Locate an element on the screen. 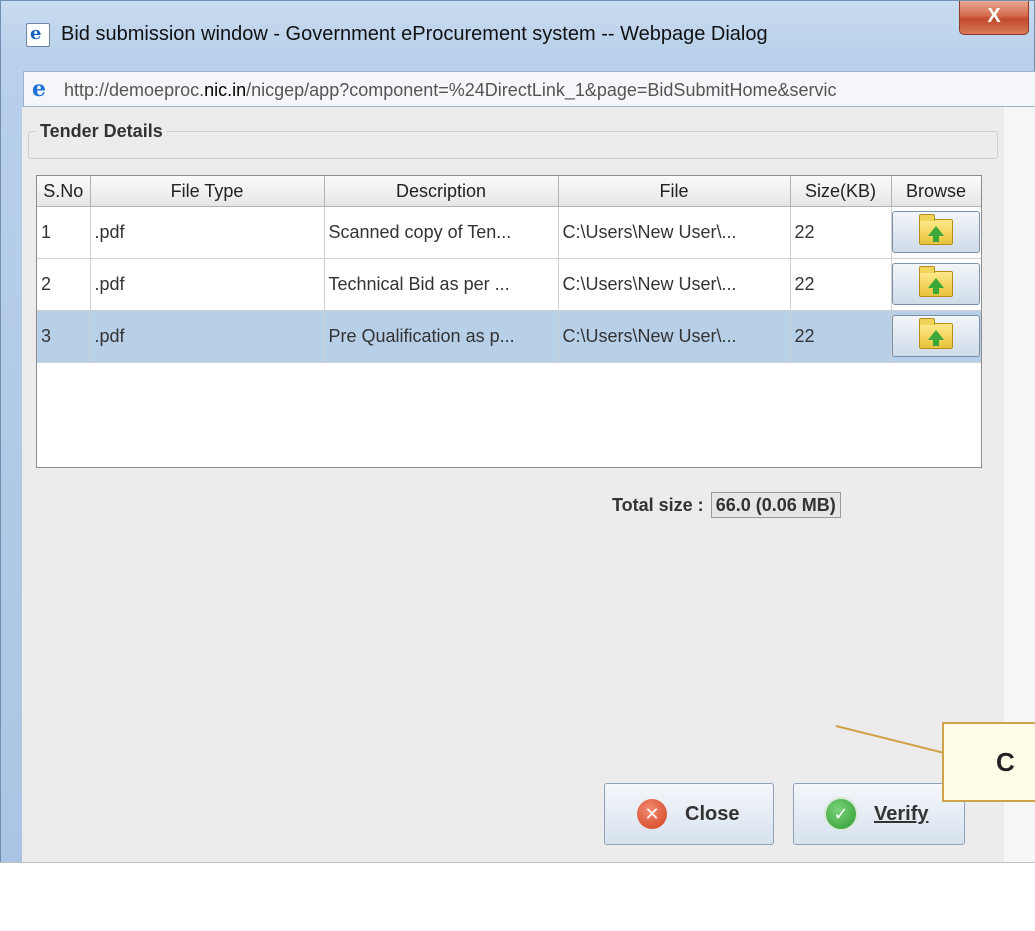 The image size is (1035, 931). check-circle-icon: ✓ is located at coordinates (841, 814).